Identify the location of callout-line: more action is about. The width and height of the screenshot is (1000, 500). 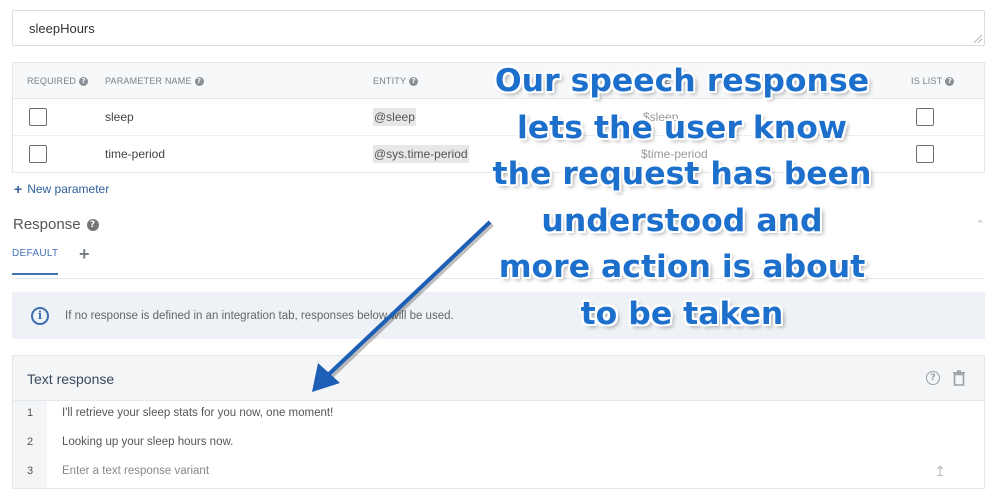
(682, 267).